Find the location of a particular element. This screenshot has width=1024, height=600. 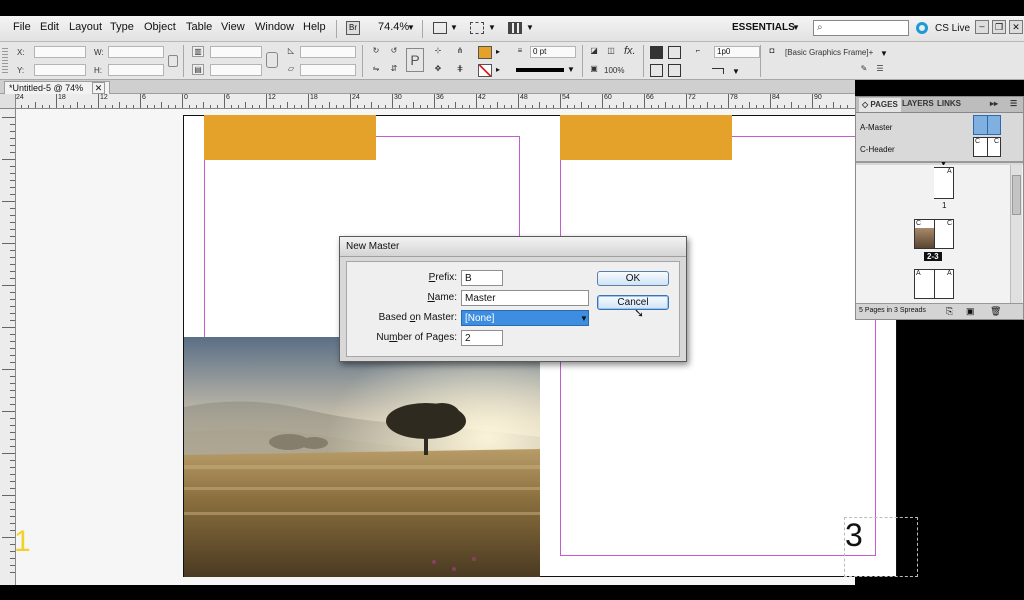

menu-type: Type is located at coordinates (122, 27).